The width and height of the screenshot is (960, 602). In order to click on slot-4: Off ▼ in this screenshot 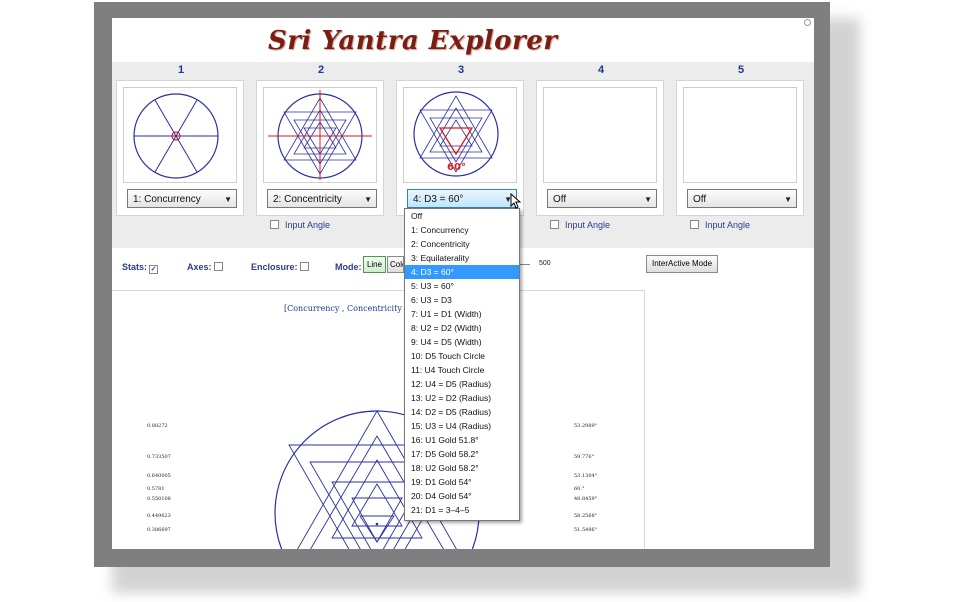, I will do `click(600, 148)`.